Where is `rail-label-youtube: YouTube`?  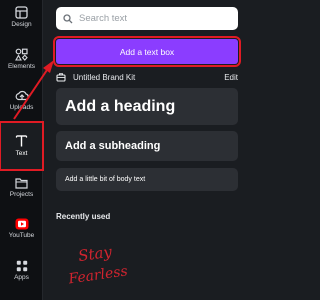 rail-label-youtube: YouTube is located at coordinates (21, 235).